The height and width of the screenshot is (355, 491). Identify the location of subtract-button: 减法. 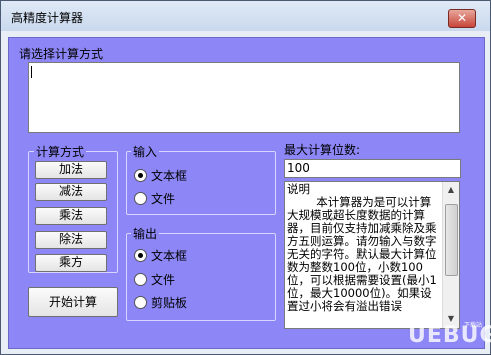
(71, 192).